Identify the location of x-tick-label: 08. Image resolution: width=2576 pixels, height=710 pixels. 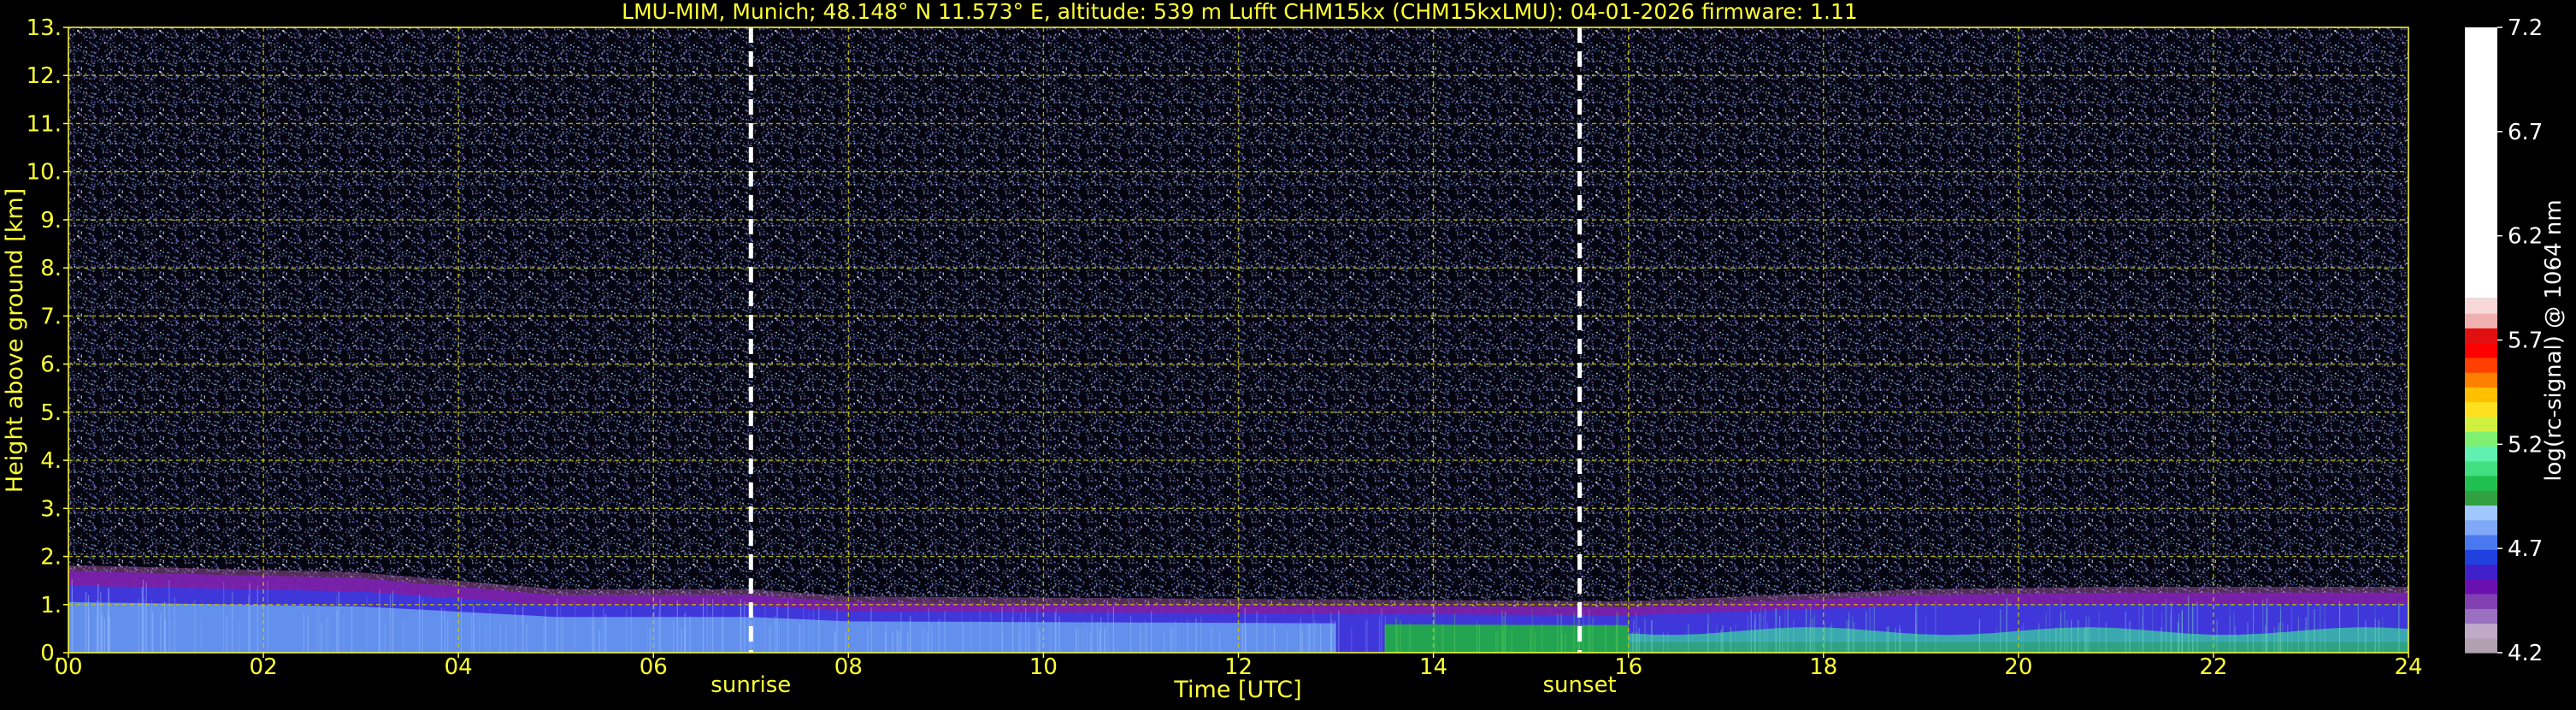
(848, 667).